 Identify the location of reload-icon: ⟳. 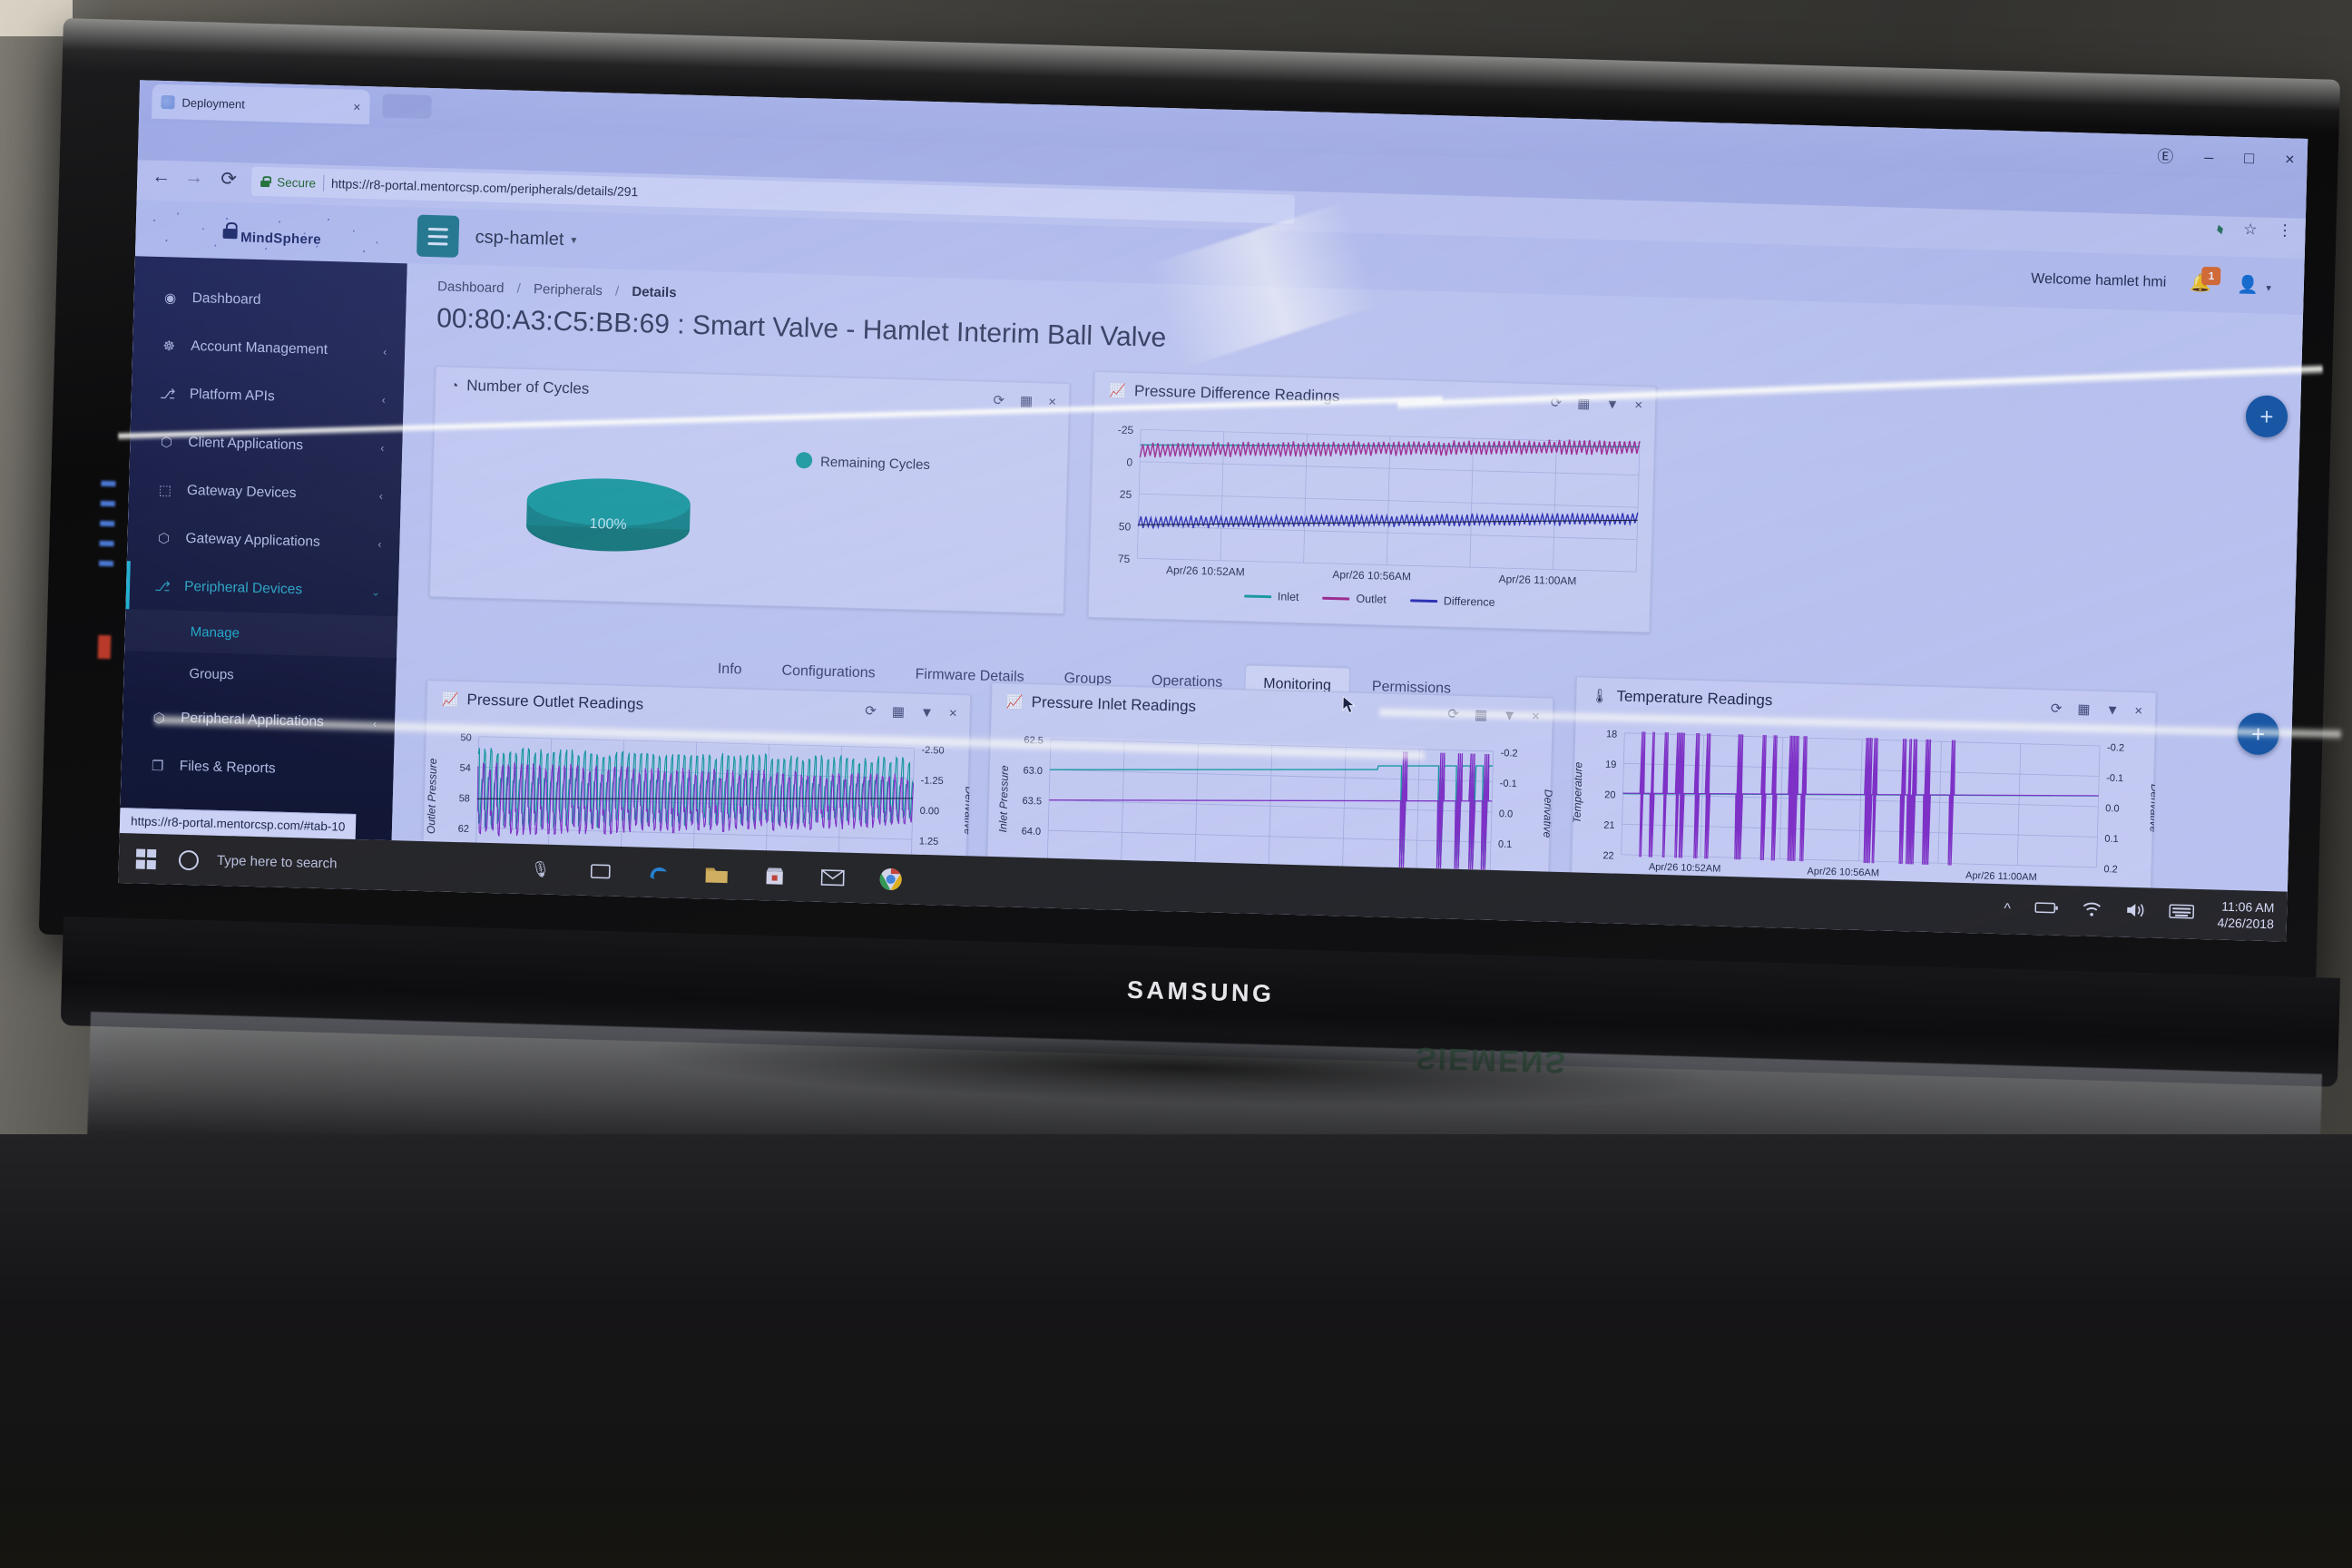
(228, 179).